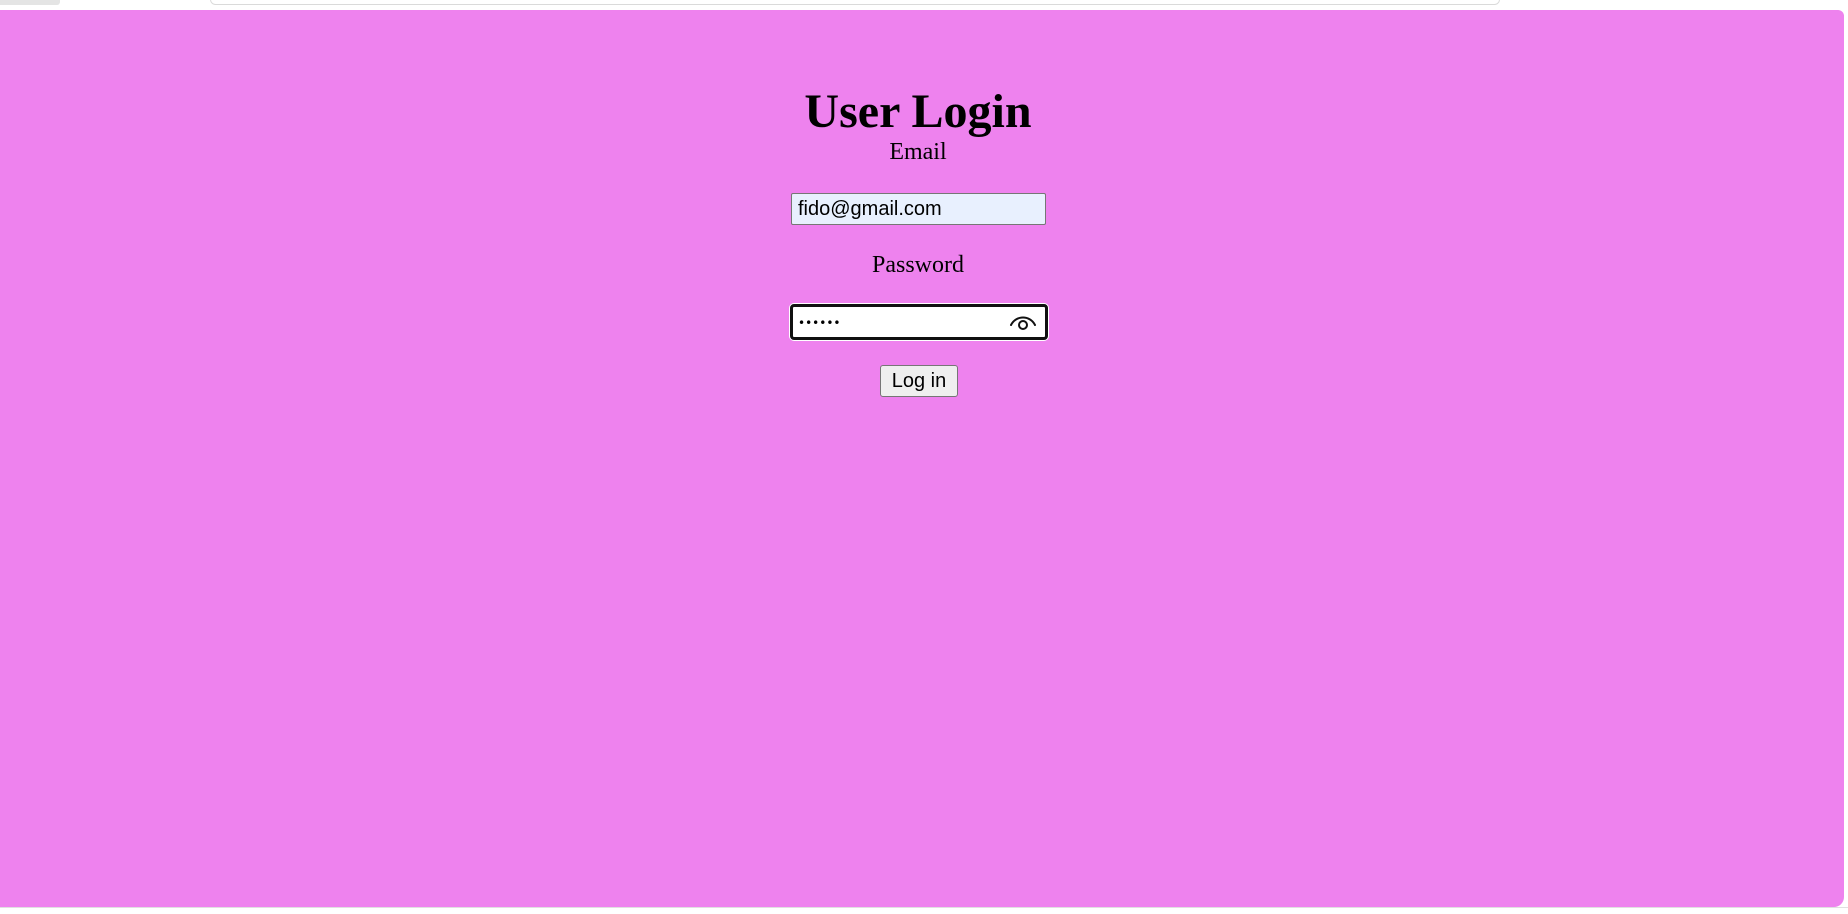 This screenshot has height=914, width=1848. Describe the element at coordinates (819, 323) in the screenshot. I see `password-masked-value: ••••••` at that location.